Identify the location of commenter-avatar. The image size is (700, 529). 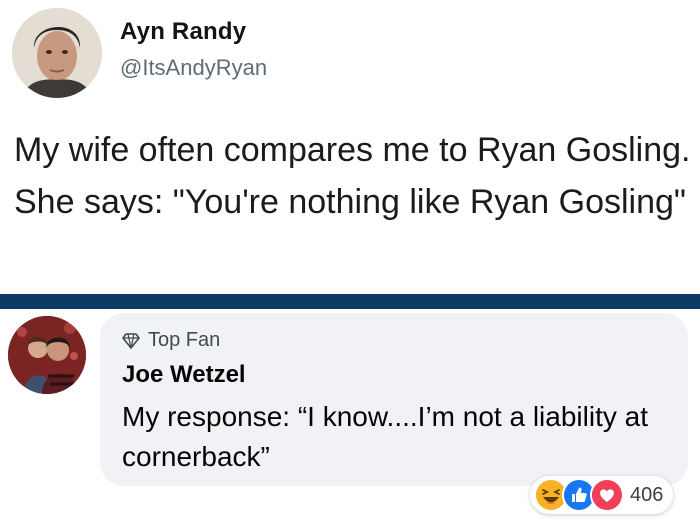
(47, 355).